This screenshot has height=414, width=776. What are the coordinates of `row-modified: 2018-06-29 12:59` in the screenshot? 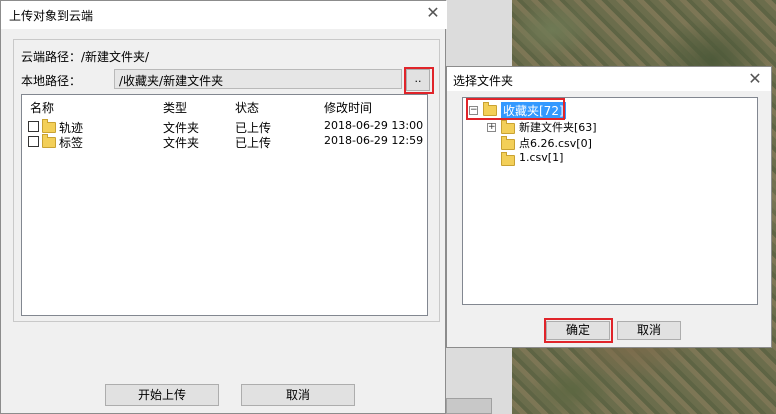 It's located at (374, 140).